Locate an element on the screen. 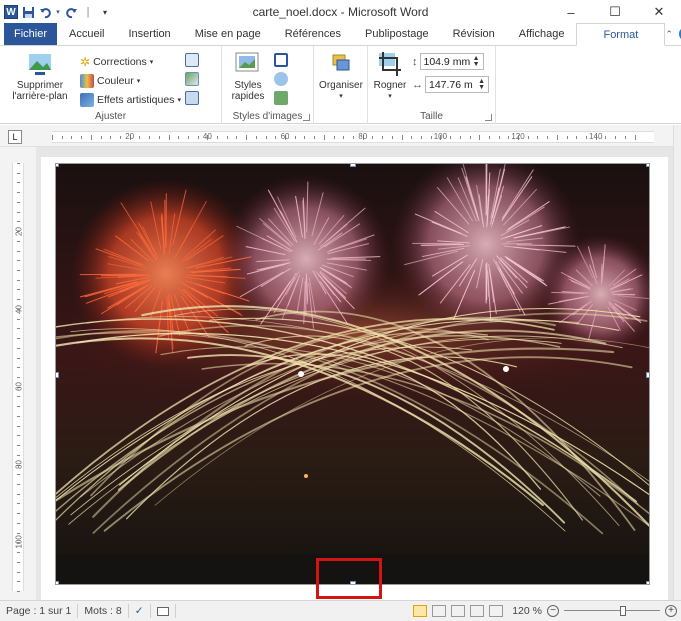  page-count: Page : 1 sur 1 is located at coordinates (39, 611).